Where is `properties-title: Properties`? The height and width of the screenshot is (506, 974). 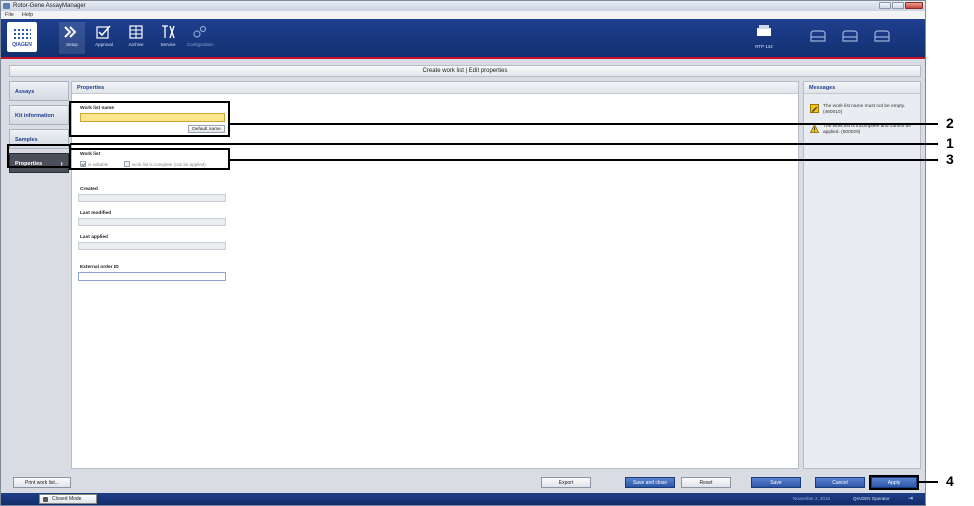 properties-title: Properties is located at coordinates (435, 88).